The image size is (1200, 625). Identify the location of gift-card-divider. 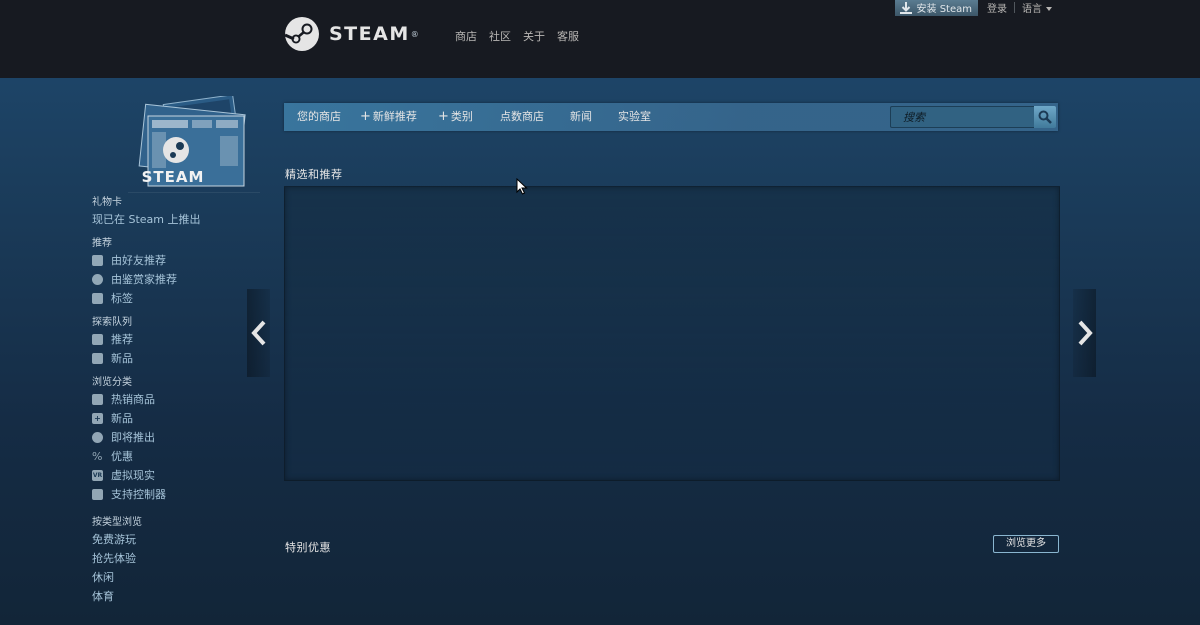
(194, 192).